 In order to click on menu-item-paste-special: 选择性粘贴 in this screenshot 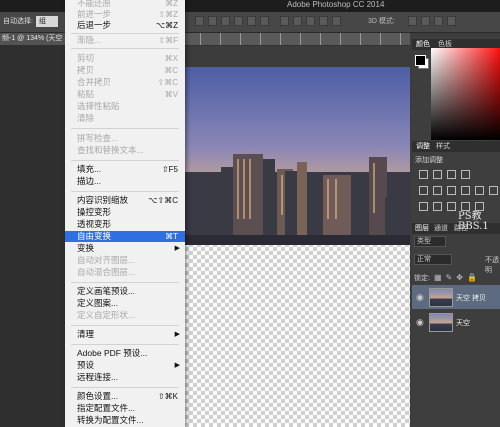, I will do `click(125, 106)`.